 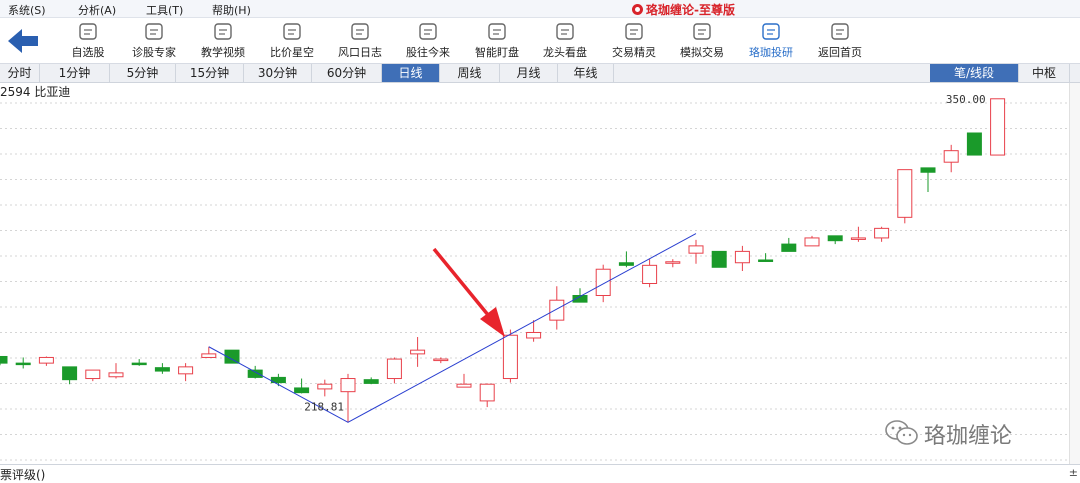 I want to click on bottom-bar, so click(x=540, y=473).